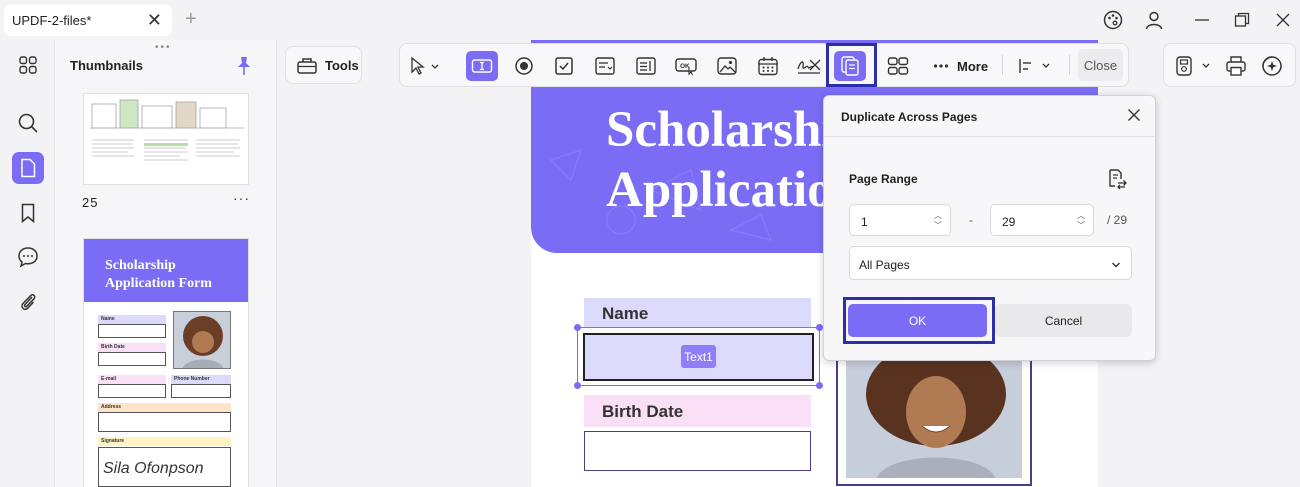 The width and height of the screenshot is (1300, 487). I want to click on toolbox-icon, so click(307, 66).